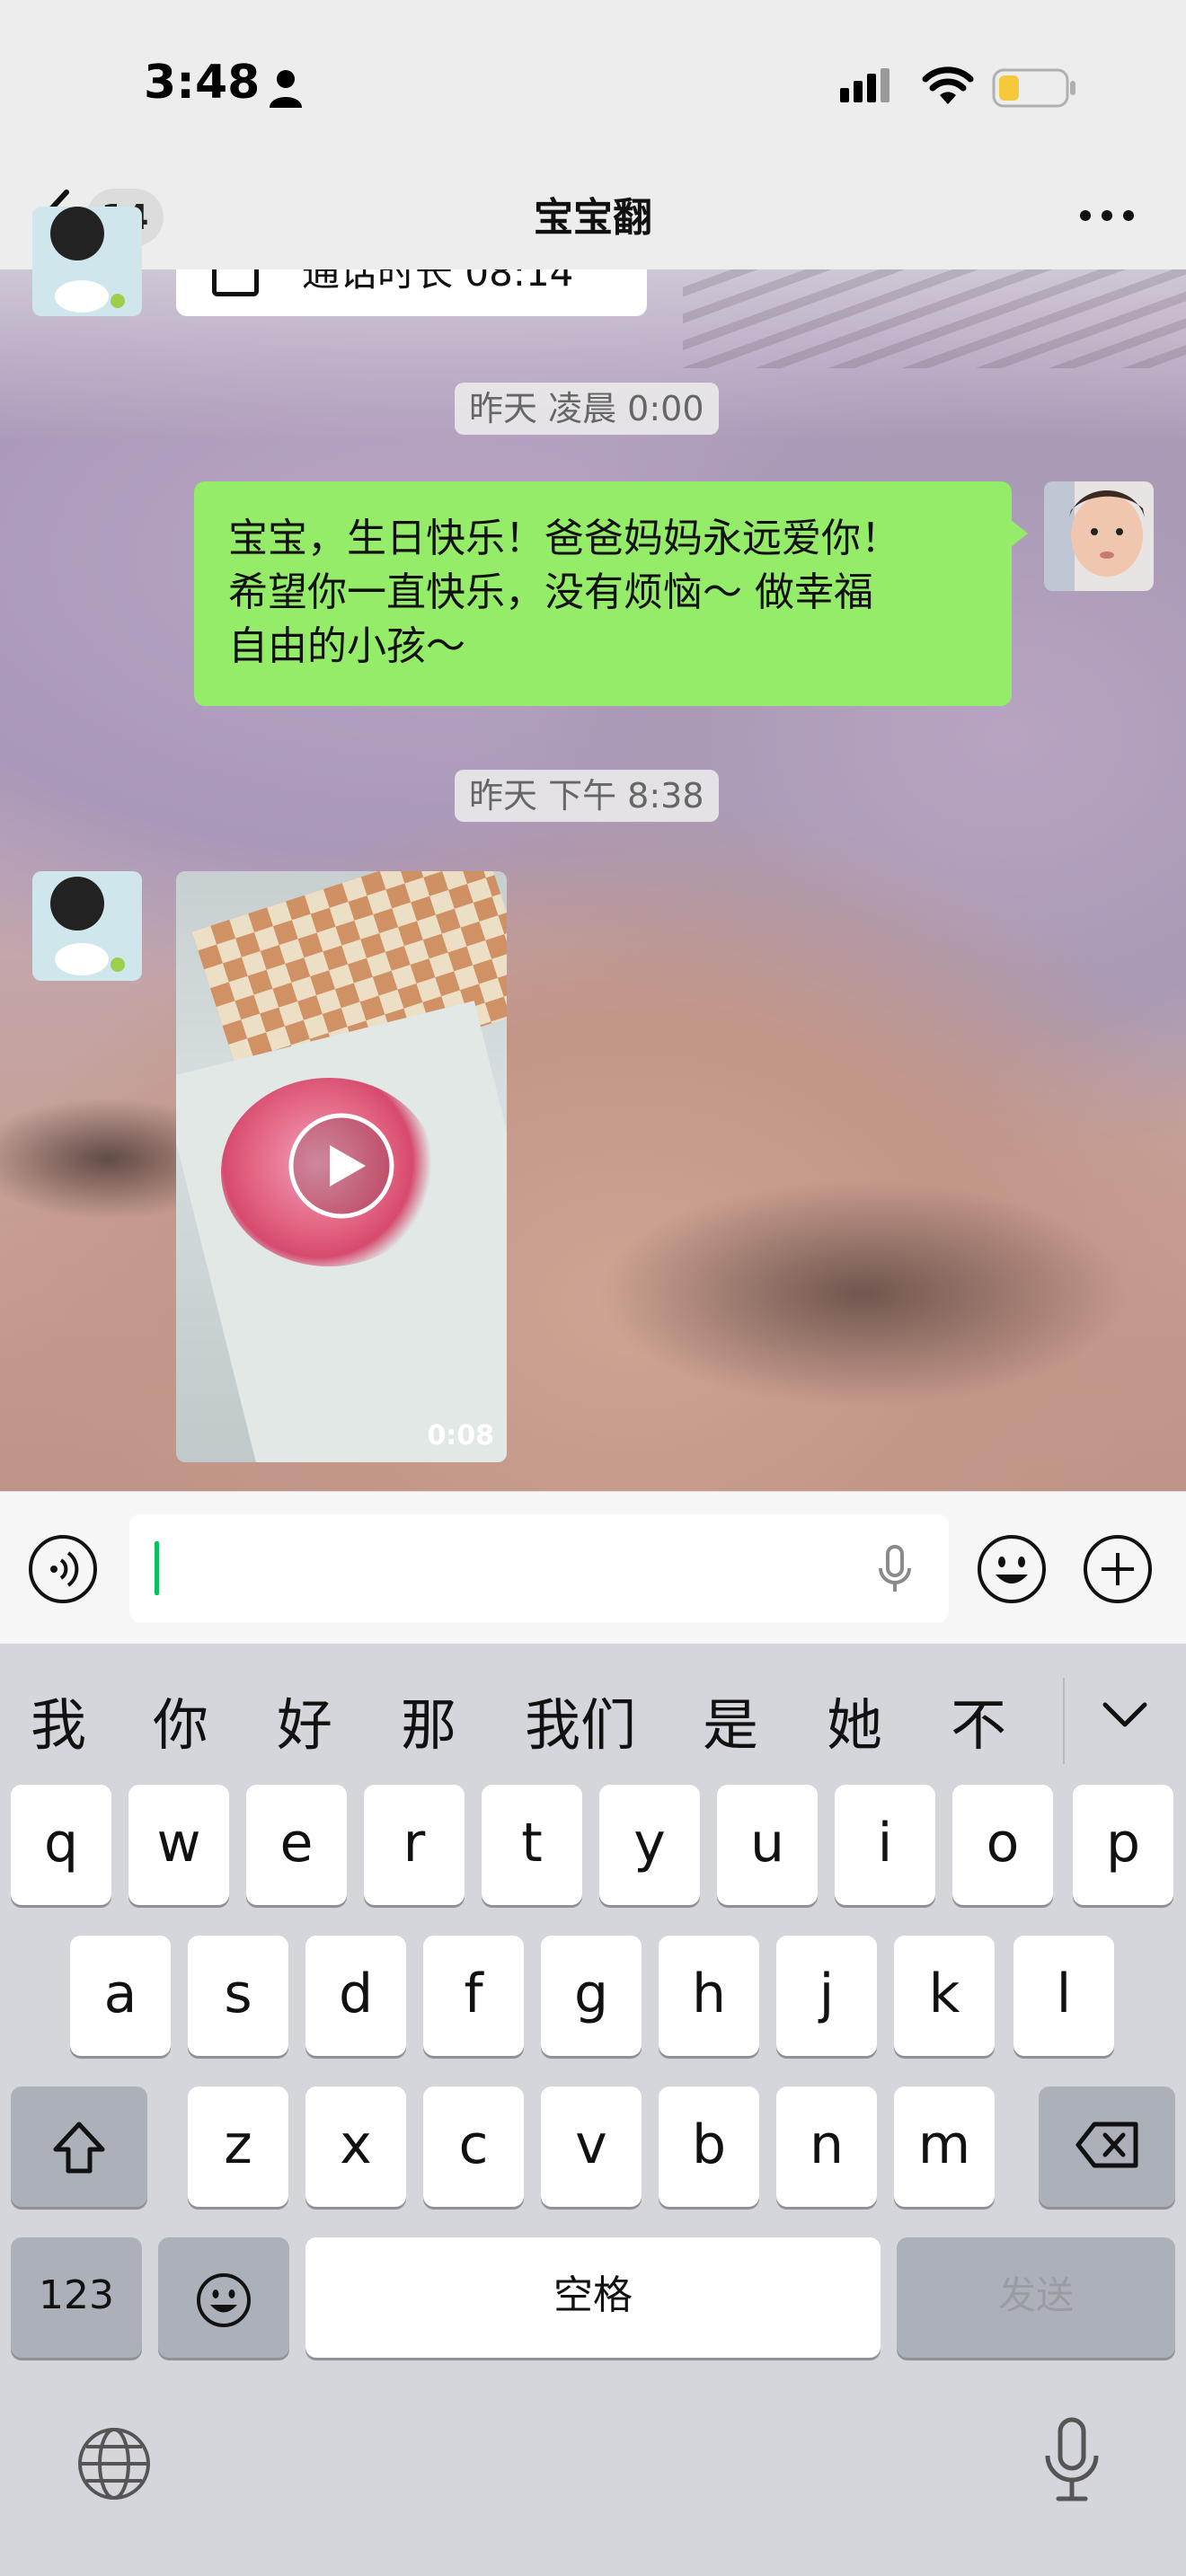 The height and width of the screenshot is (2576, 1186). I want to click on candidate-word: 不, so click(978, 1720).